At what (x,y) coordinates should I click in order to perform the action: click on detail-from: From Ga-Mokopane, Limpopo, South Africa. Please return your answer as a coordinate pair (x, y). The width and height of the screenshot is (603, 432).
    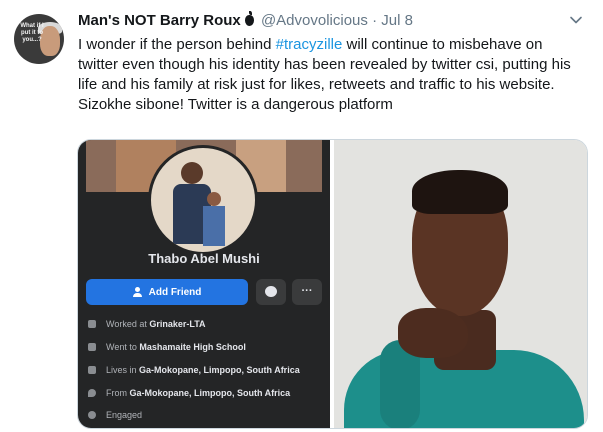
    Looking at the image, I should click on (208, 393).